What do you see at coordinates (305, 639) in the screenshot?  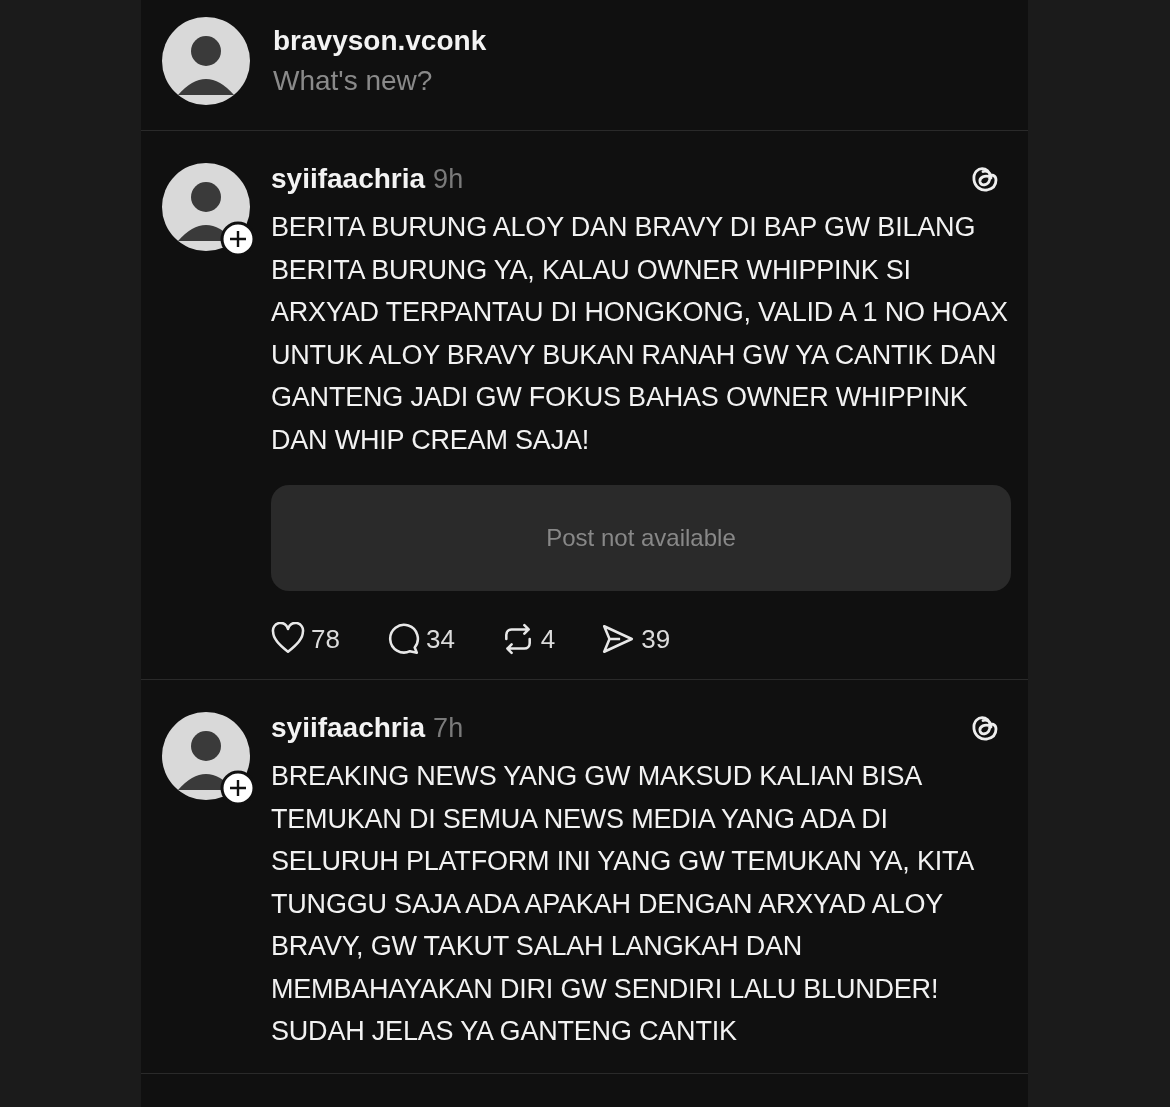 I see `action-button: 78` at bounding box center [305, 639].